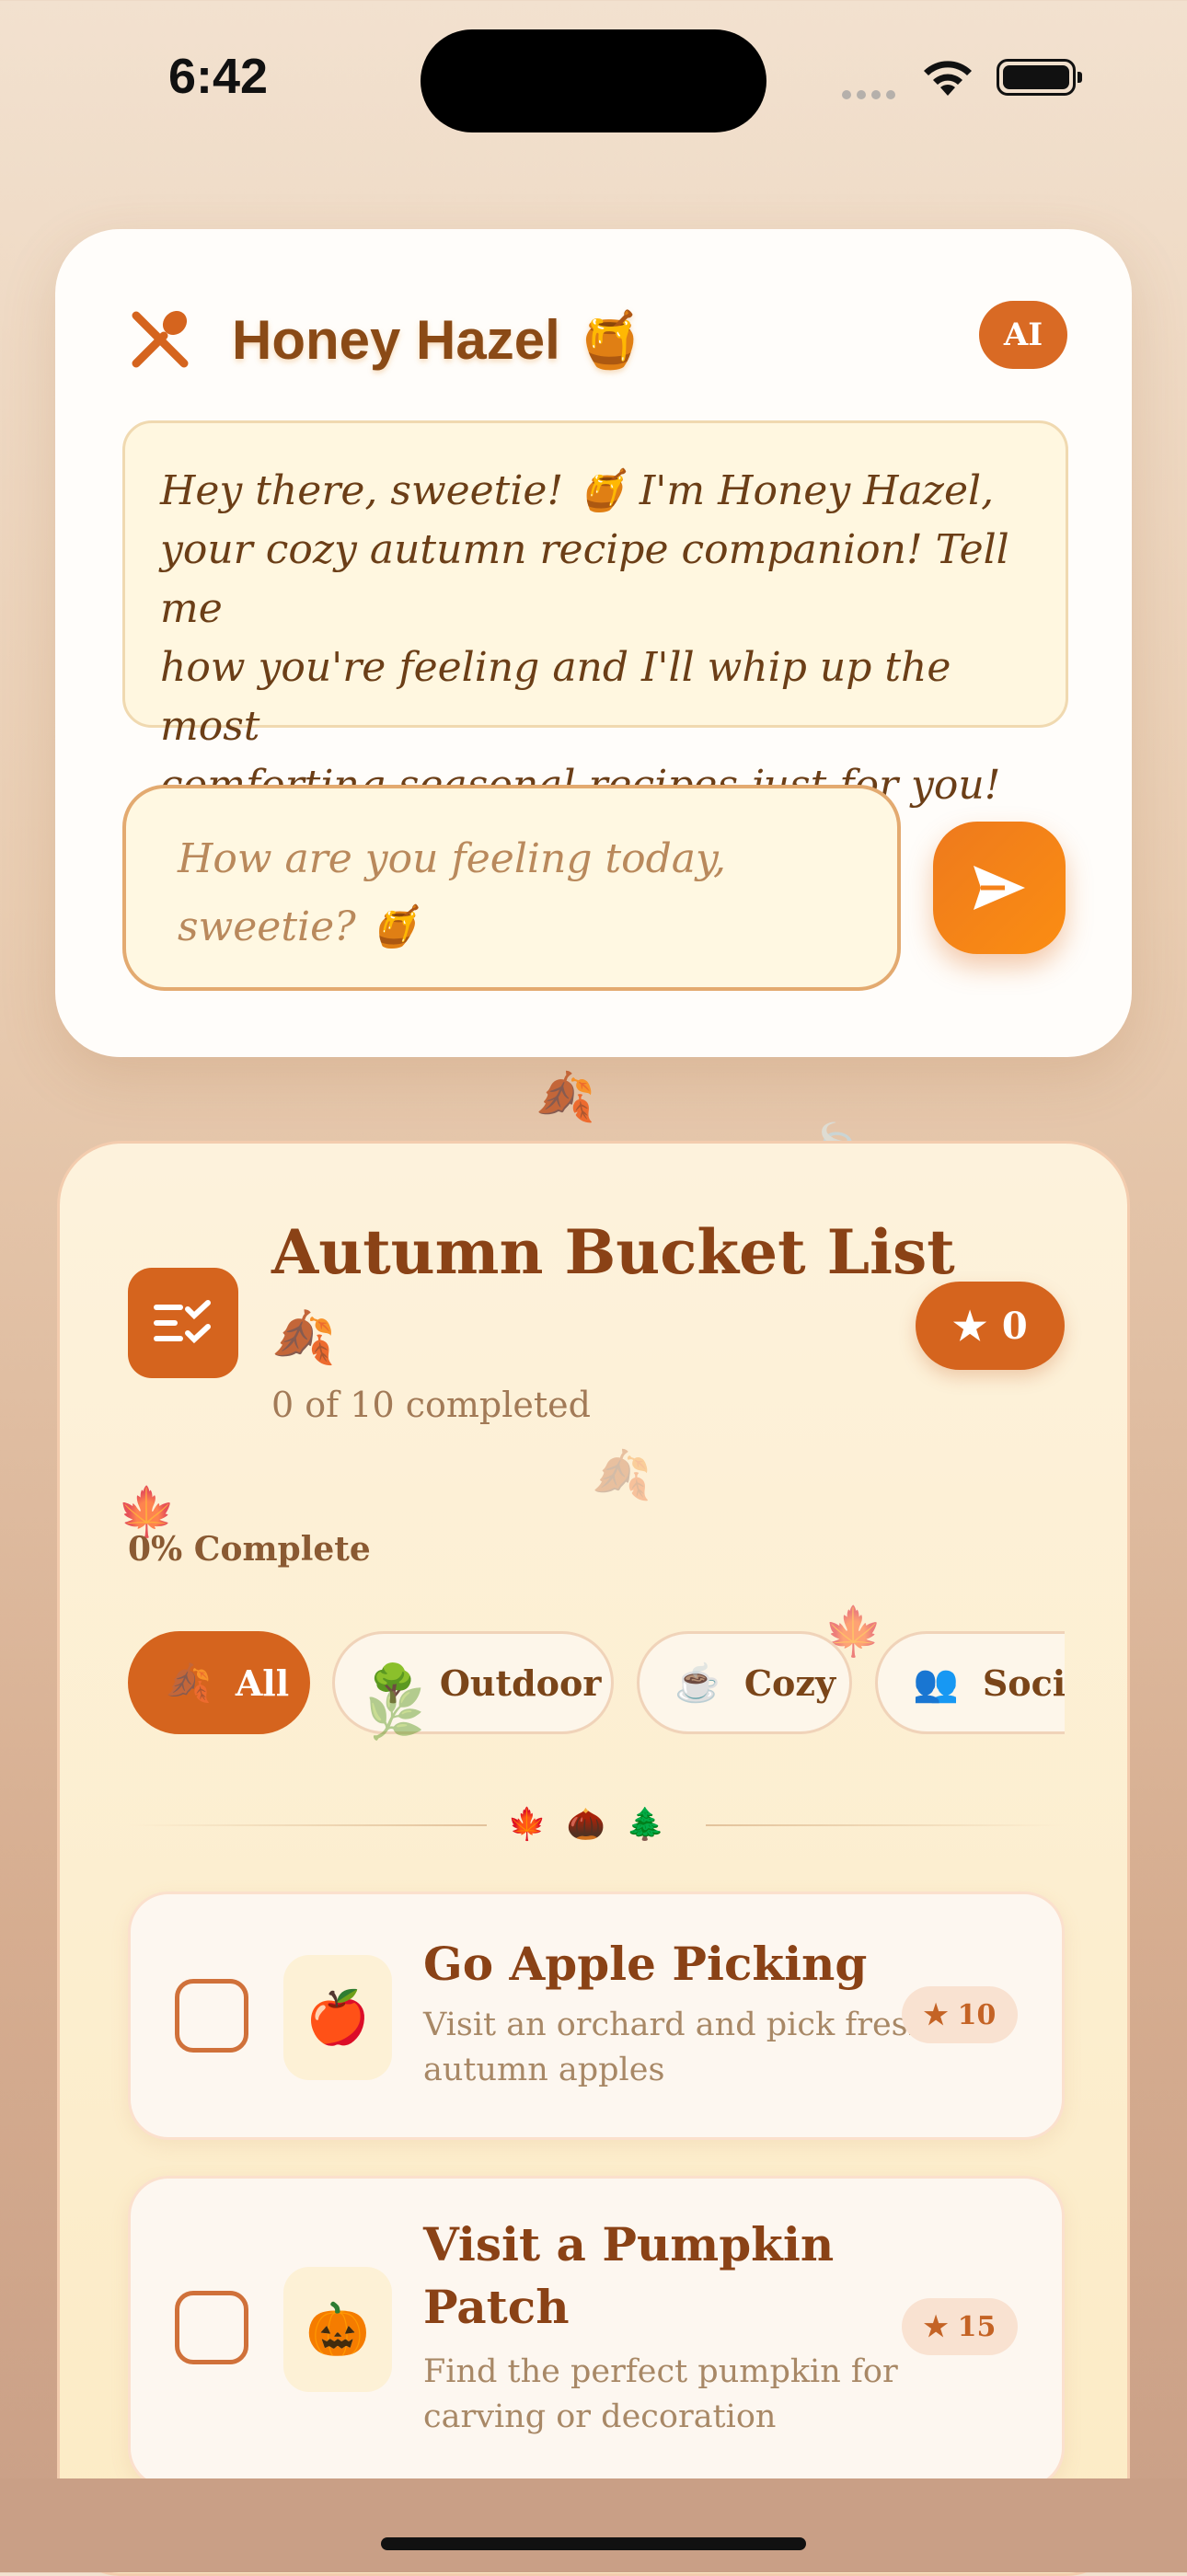  Describe the element at coordinates (1023, 335) in the screenshot. I see `ai-badge: AI` at that location.